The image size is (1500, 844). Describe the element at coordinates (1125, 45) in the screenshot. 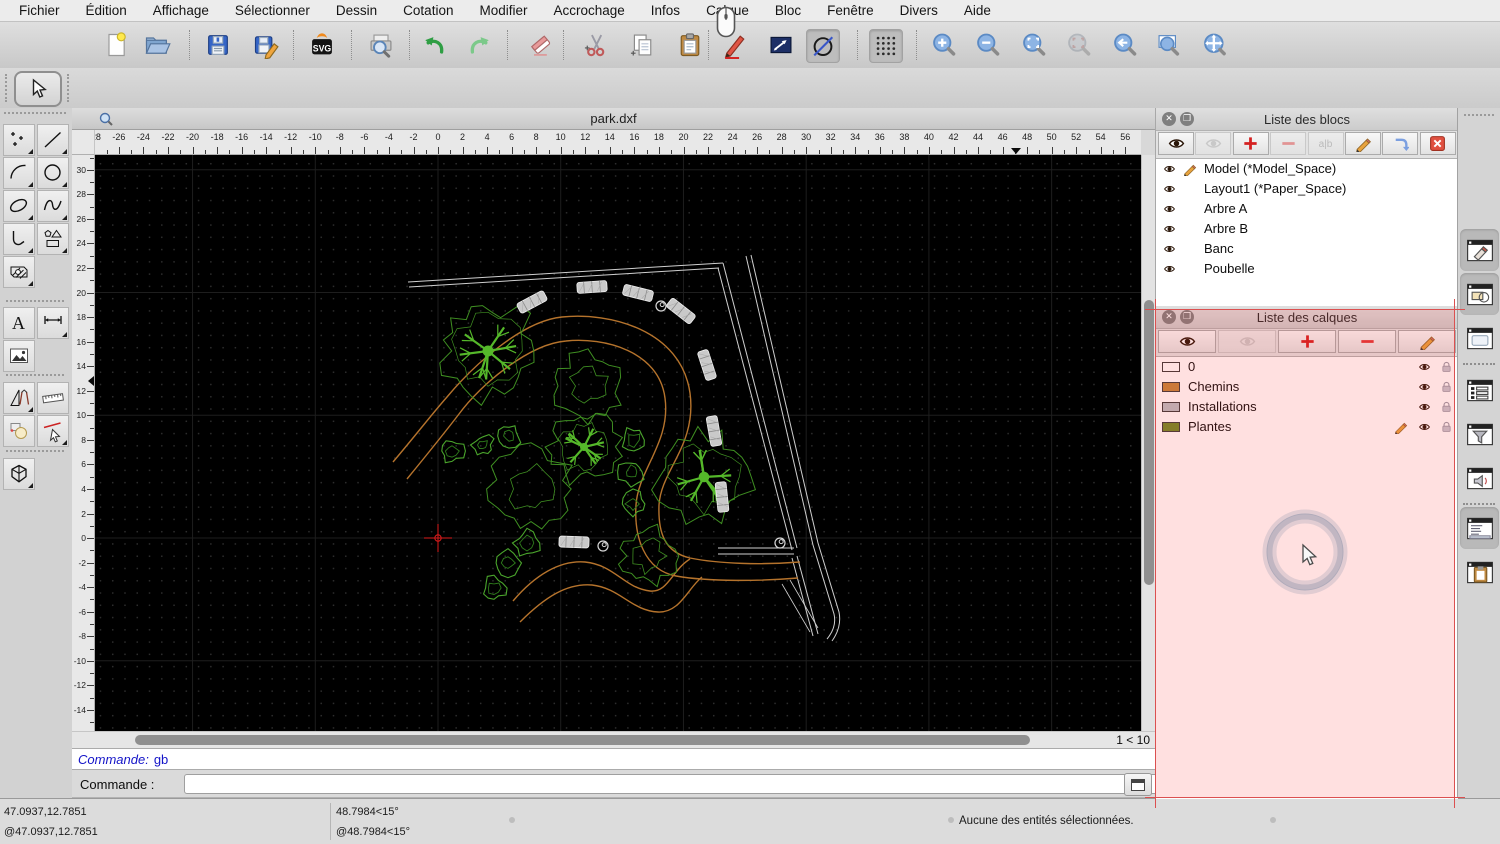

I see `zoom-previous-button` at that location.